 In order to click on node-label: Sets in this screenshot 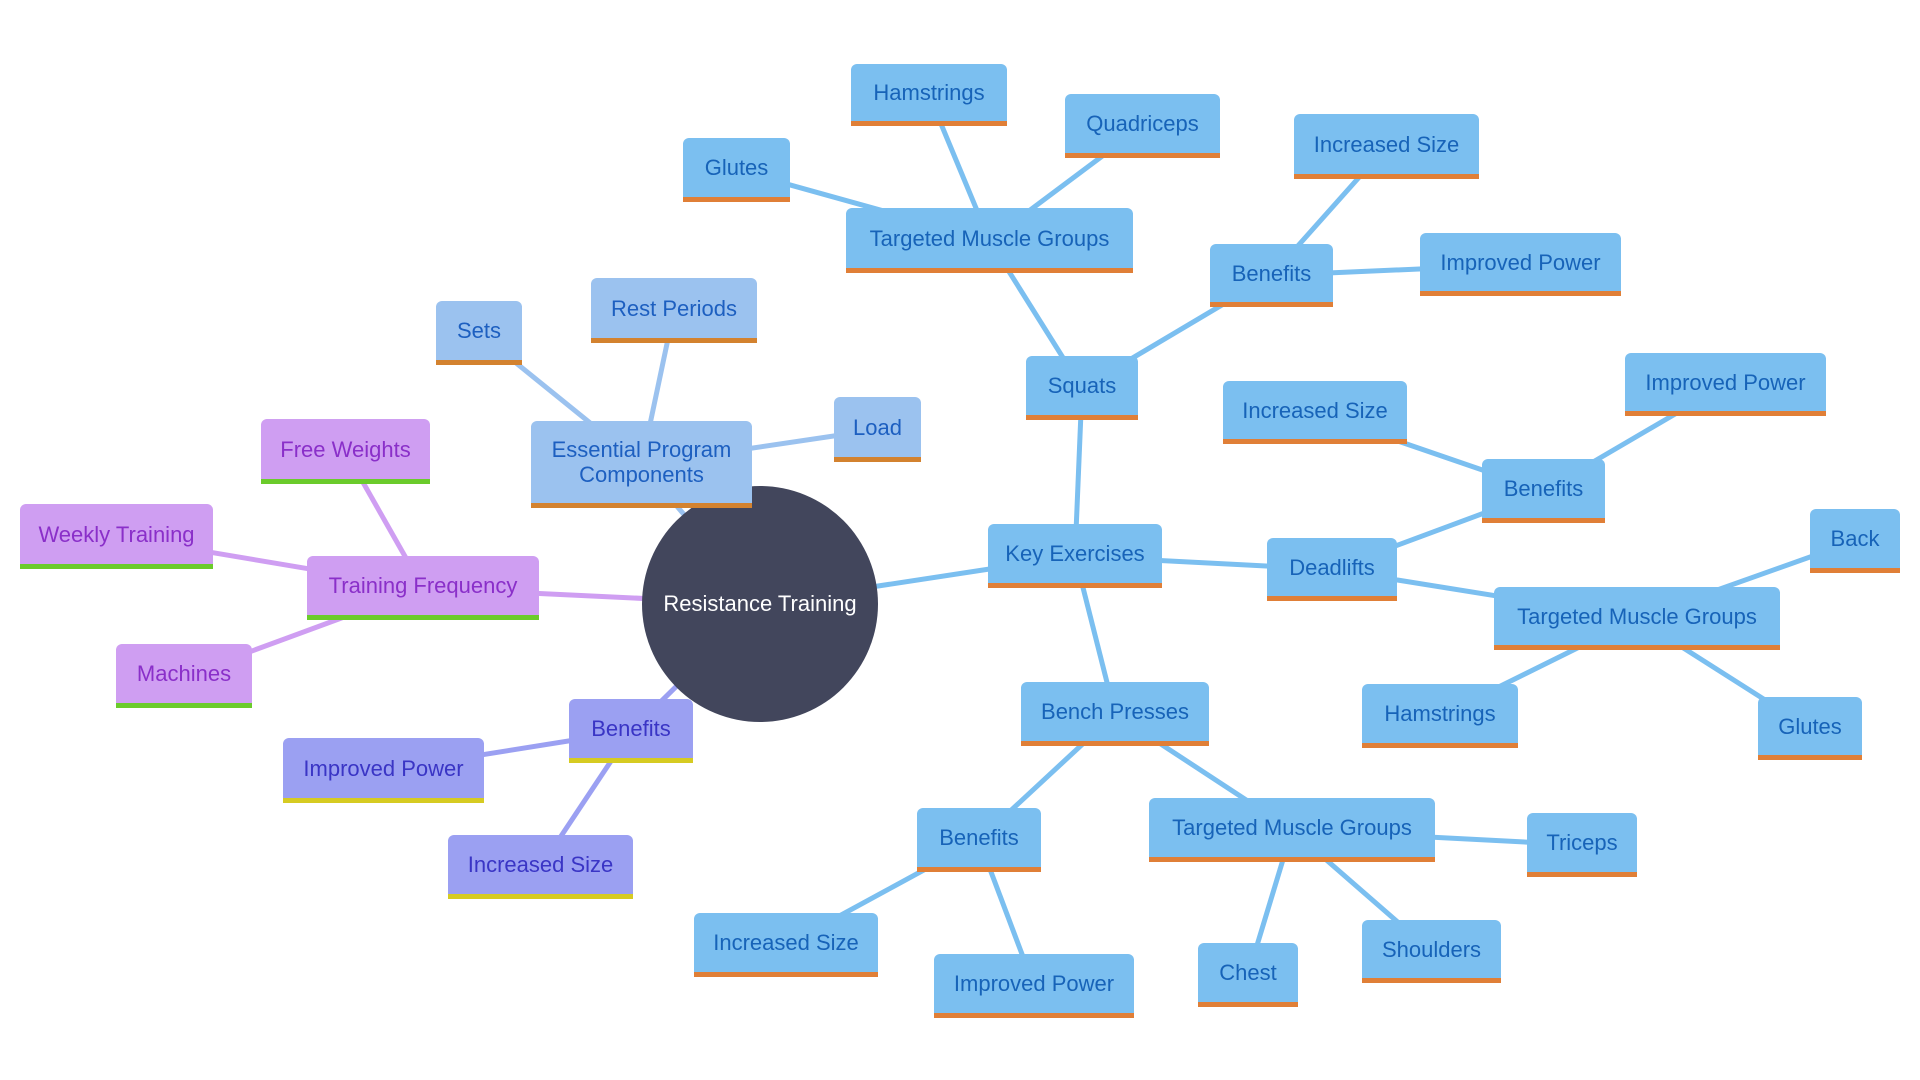, I will do `click(479, 330)`.